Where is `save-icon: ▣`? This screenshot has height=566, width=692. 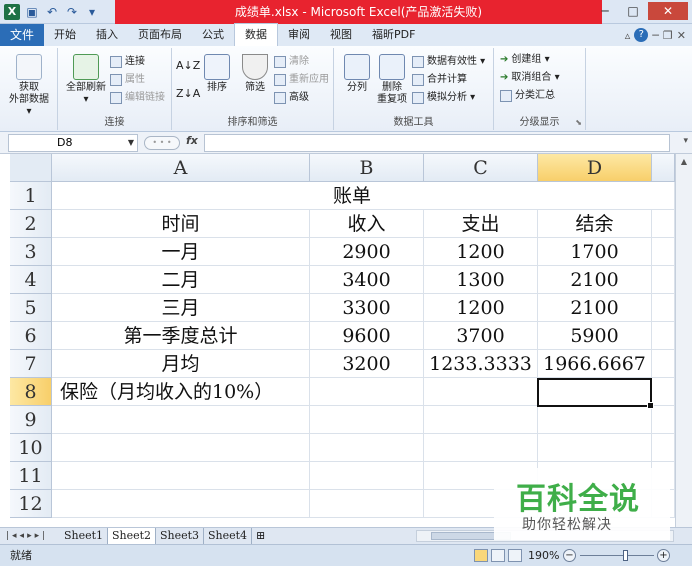
save-icon: ▣ is located at coordinates (32, 12).